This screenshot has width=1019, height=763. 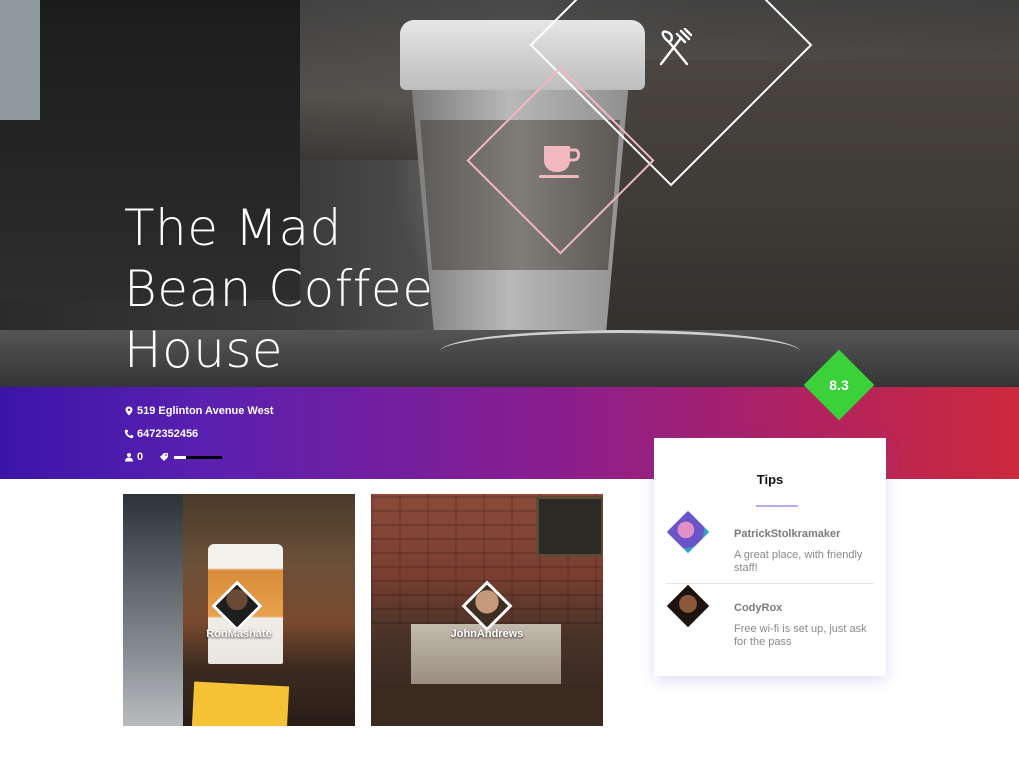 I want to click on venue-address: 519 Eglinton Avenue West, so click(x=205, y=411).